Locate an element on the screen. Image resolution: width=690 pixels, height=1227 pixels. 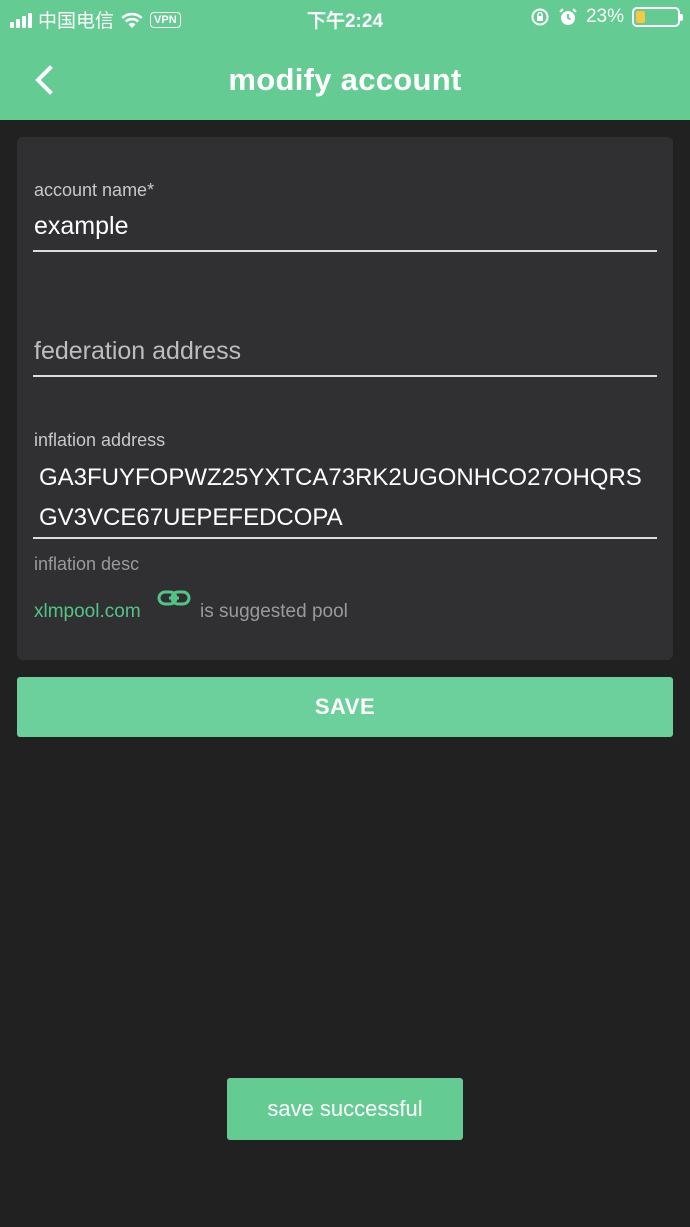
rotation-lock-icon is located at coordinates (540, 17).